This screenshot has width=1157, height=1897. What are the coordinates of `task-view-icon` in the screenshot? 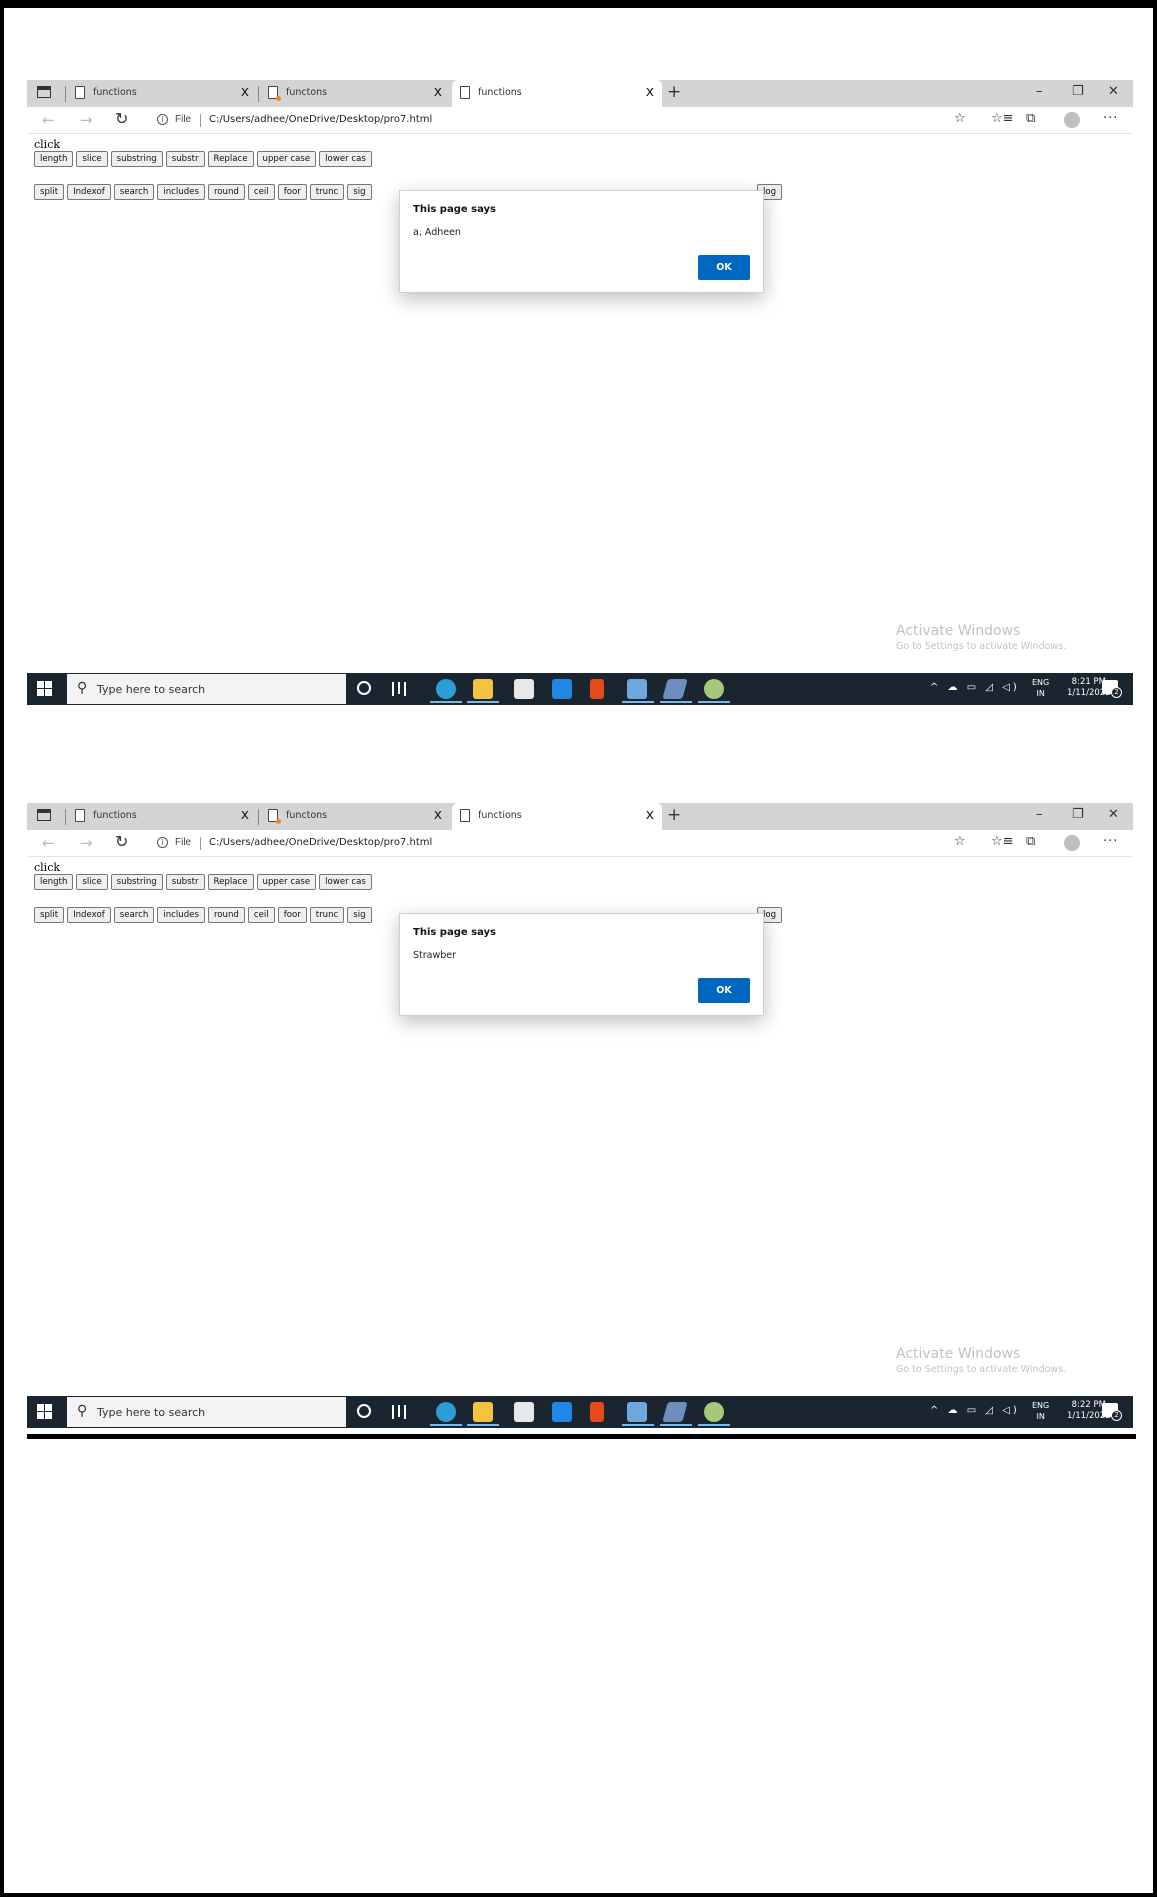 It's located at (399, 1412).